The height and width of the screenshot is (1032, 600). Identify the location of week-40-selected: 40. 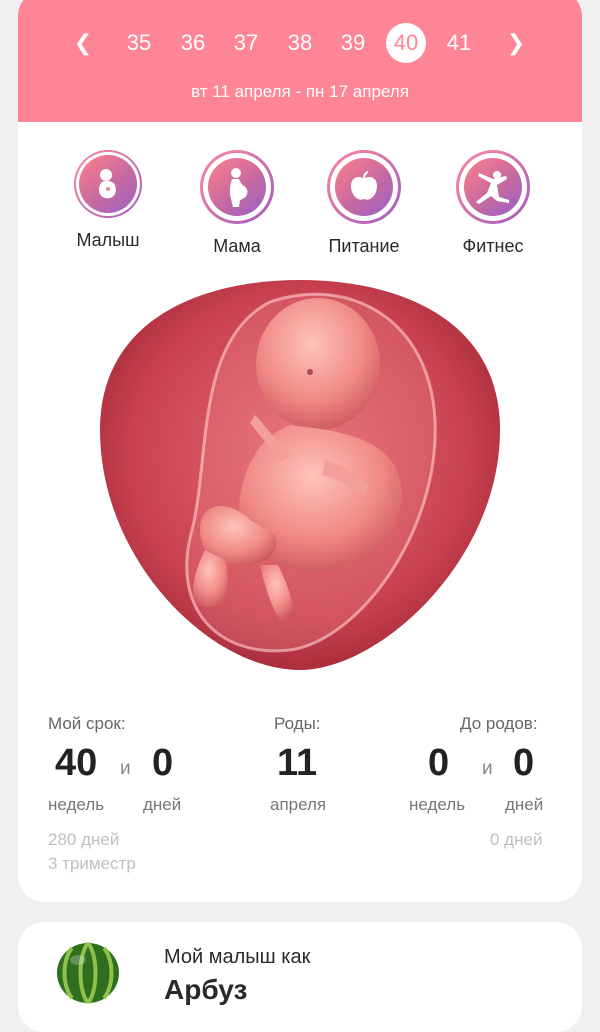
(406, 43).